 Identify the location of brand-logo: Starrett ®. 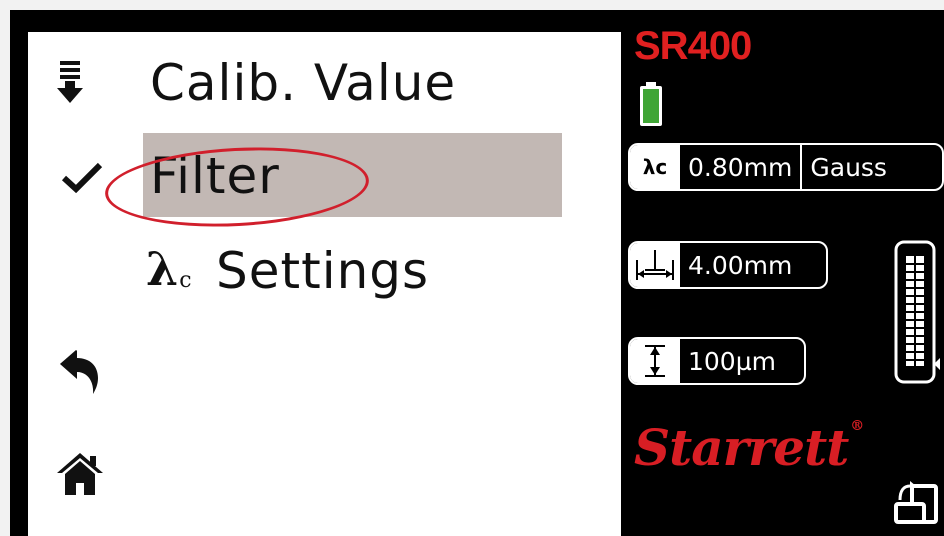
(749, 447).